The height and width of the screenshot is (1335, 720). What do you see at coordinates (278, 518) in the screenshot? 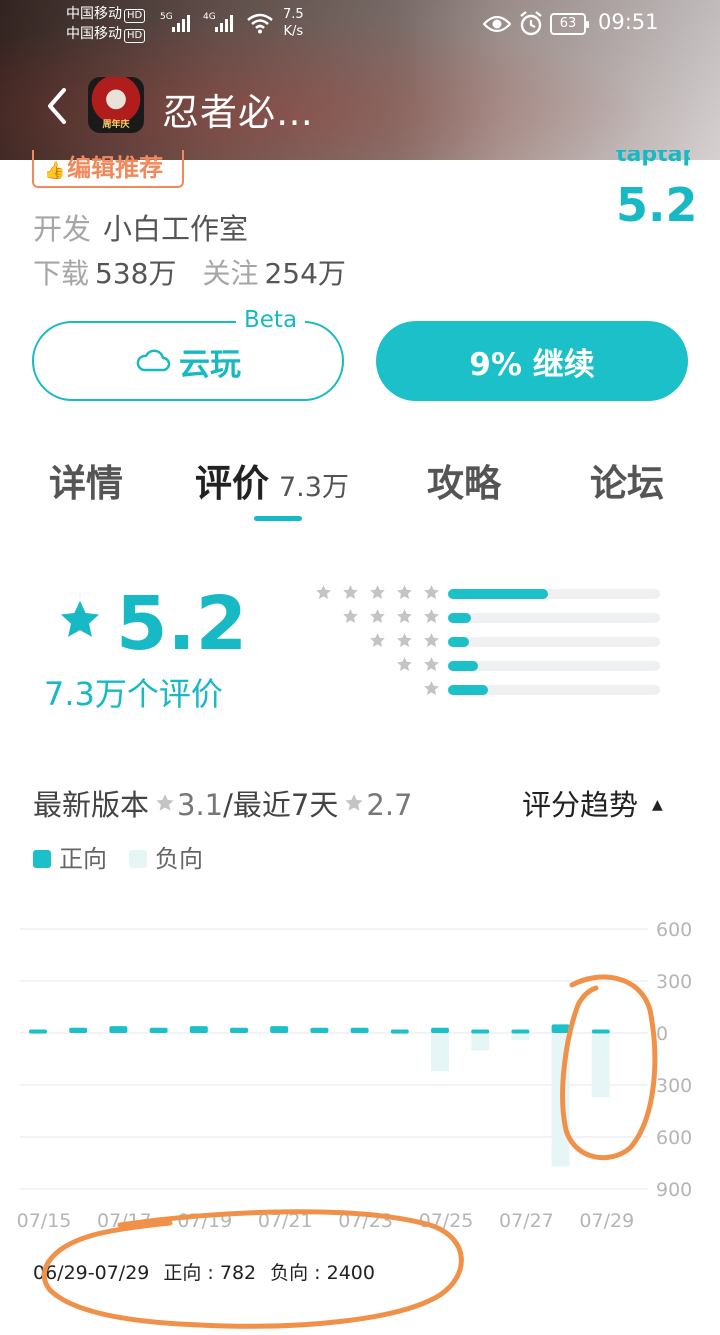
I see `active-tab-indicator` at bounding box center [278, 518].